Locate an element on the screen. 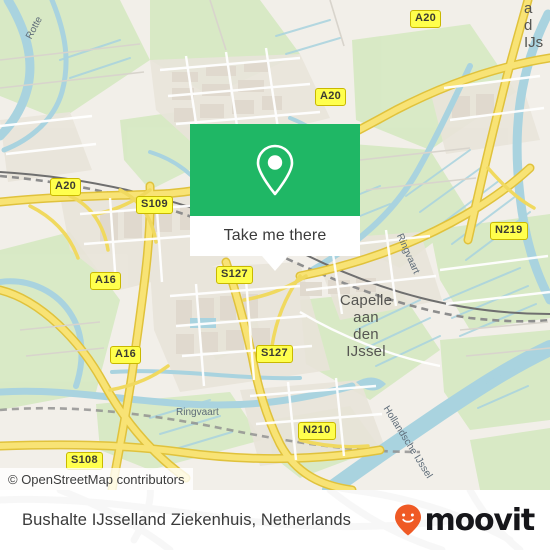  place-line: aan is located at coordinates (366, 317).